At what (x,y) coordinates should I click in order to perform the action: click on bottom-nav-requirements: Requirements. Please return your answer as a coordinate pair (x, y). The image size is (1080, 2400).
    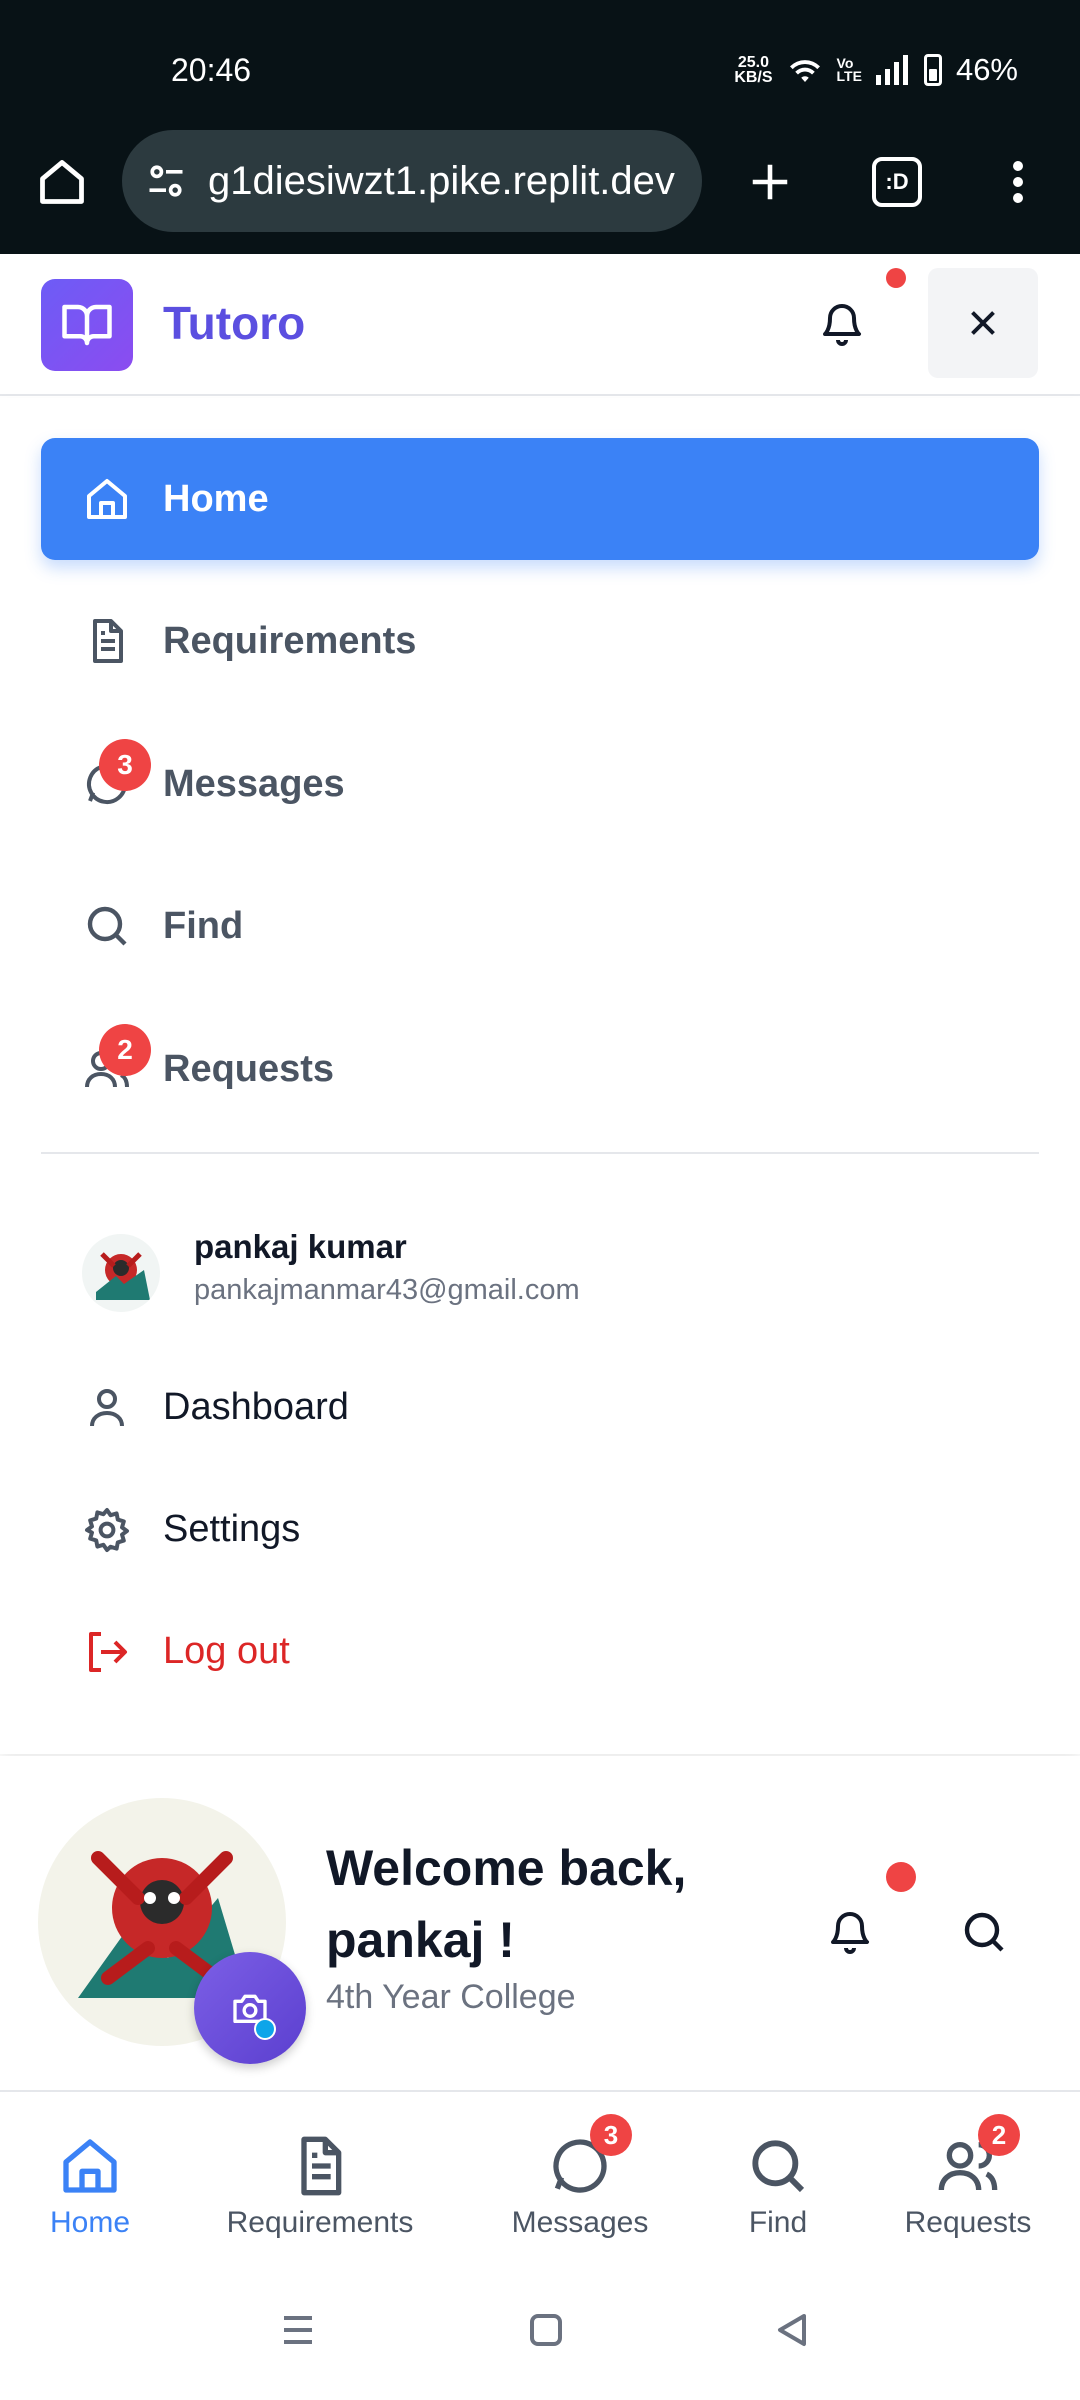
    Looking at the image, I should click on (320, 2177).